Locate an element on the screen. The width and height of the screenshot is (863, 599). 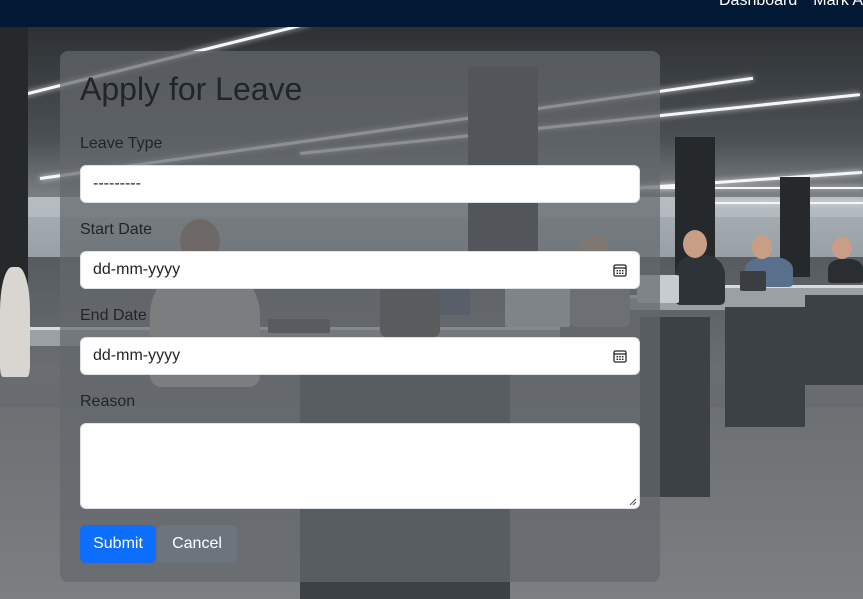
reason-textarea is located at coordinates (360, 466).